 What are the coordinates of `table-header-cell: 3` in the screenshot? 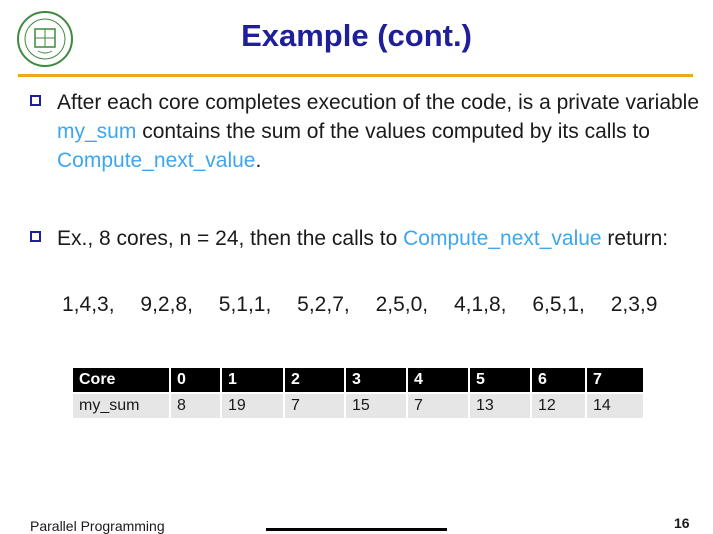 It's located at (376, 380).